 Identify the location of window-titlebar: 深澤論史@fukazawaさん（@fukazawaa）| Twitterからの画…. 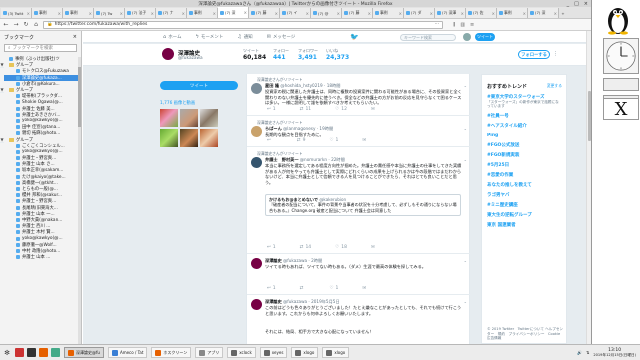
(295, 3).